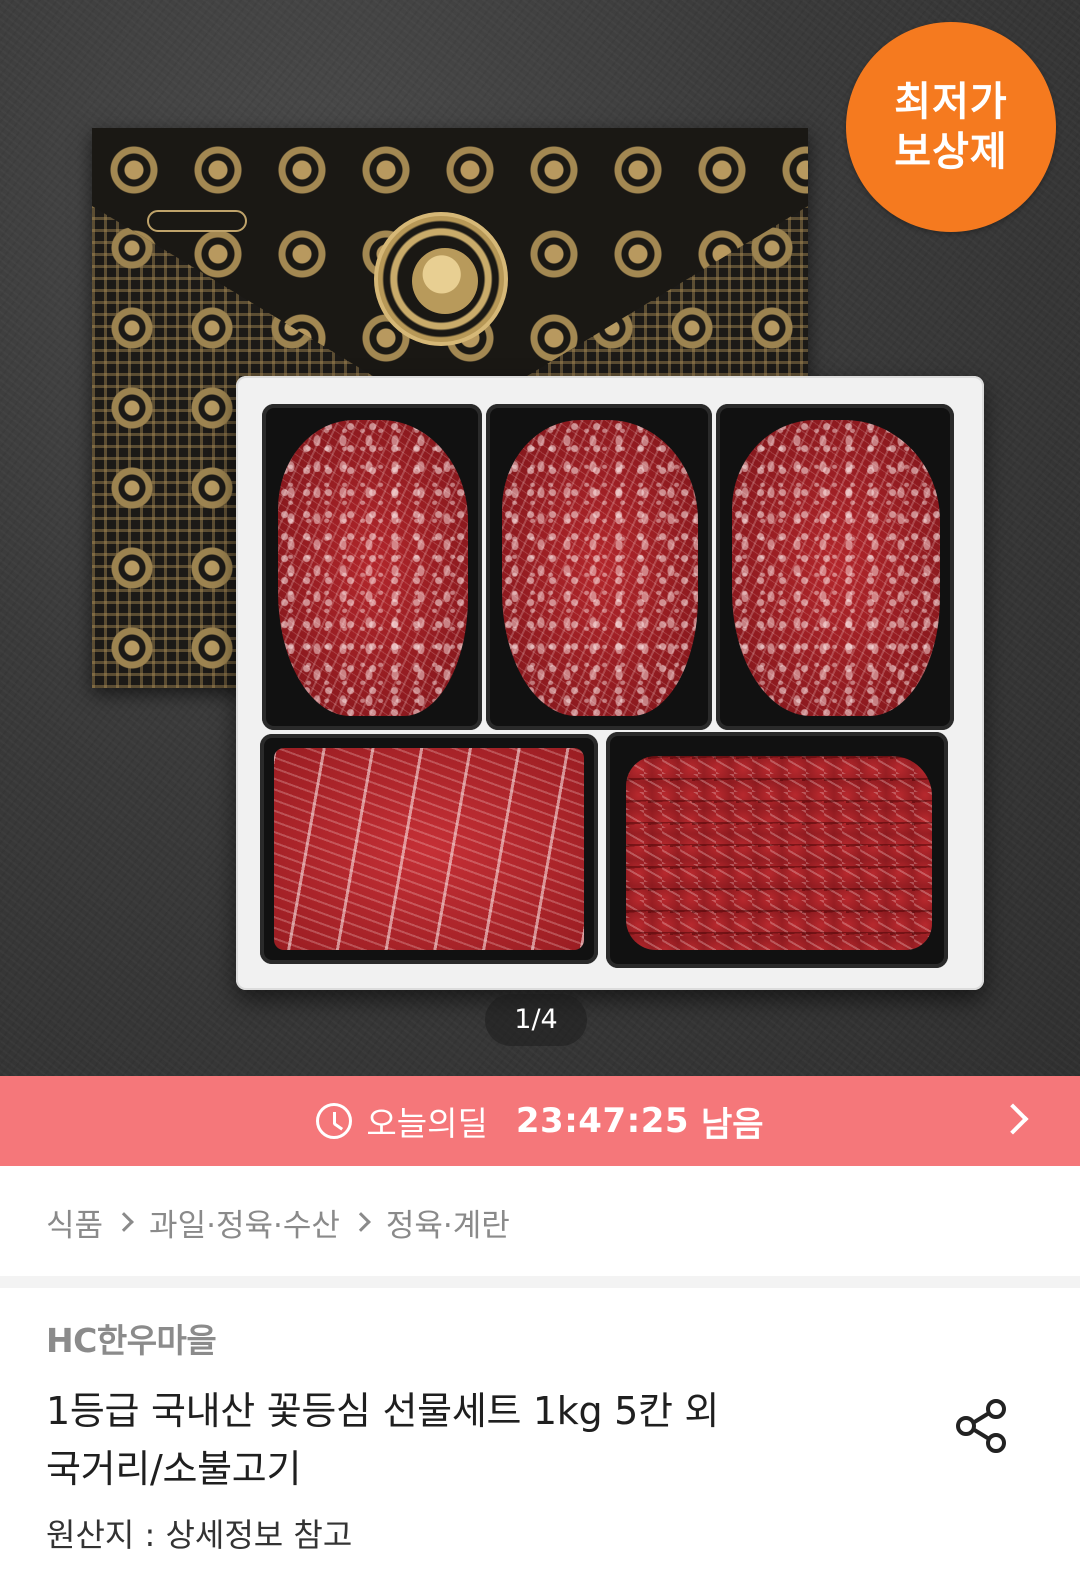 This screenshot has height=1583, width=1080. I want to click on breadcrumb: 식품 과일·정육·수산 정육·계란, so click(278, 1222).